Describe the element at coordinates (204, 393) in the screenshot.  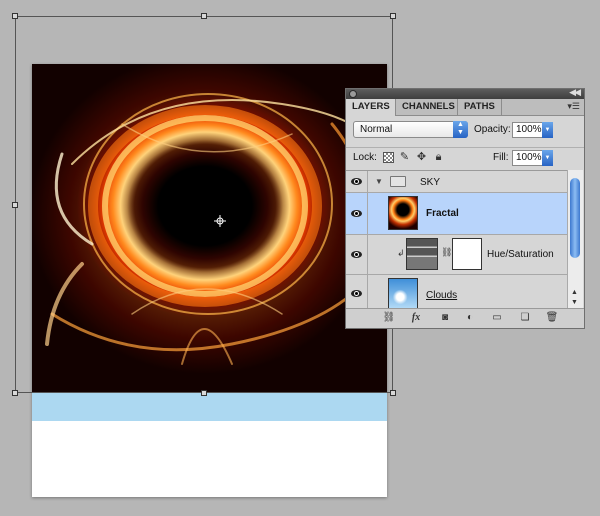
I see `transform-handle-bottom` at that location.